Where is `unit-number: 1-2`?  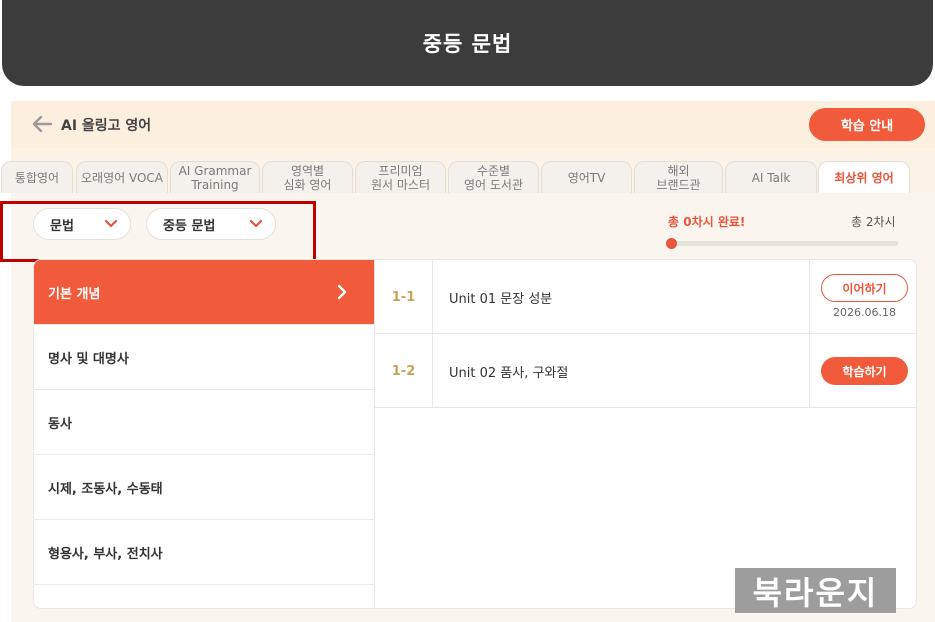
unit-number: 1-2 is located at coordinates (404, 371).